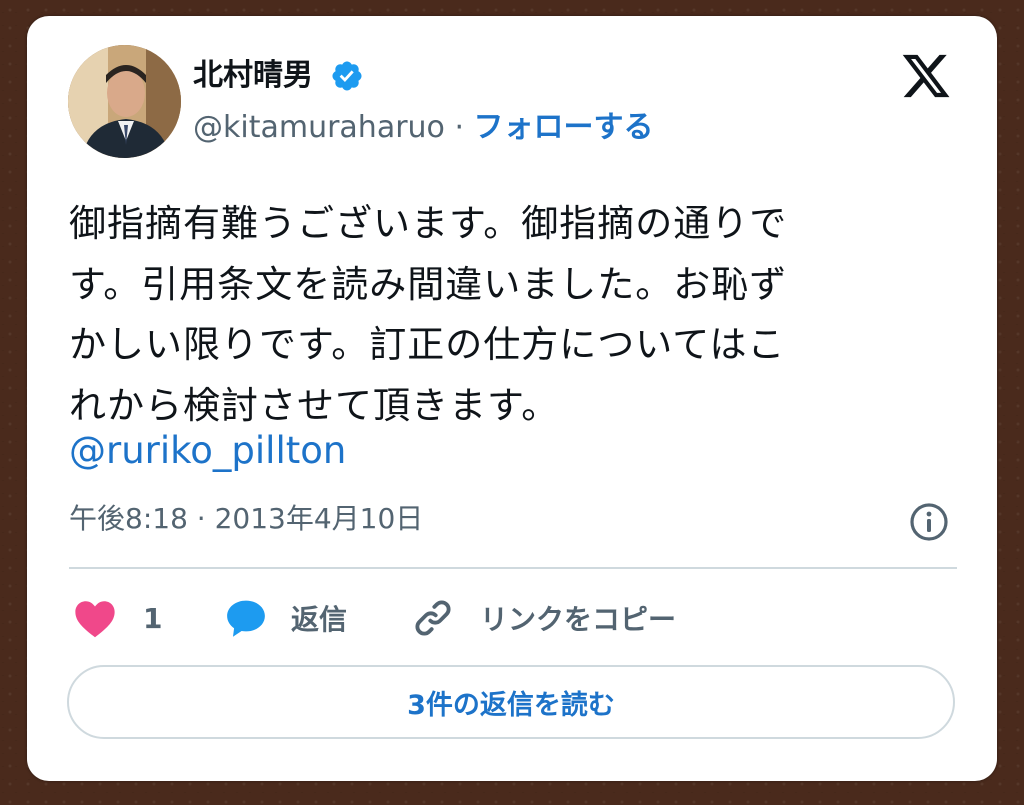  What do you see at coordinates (153, 618) in the screenshot?
I see `like-count: 1` at bounding box center [153, 618].